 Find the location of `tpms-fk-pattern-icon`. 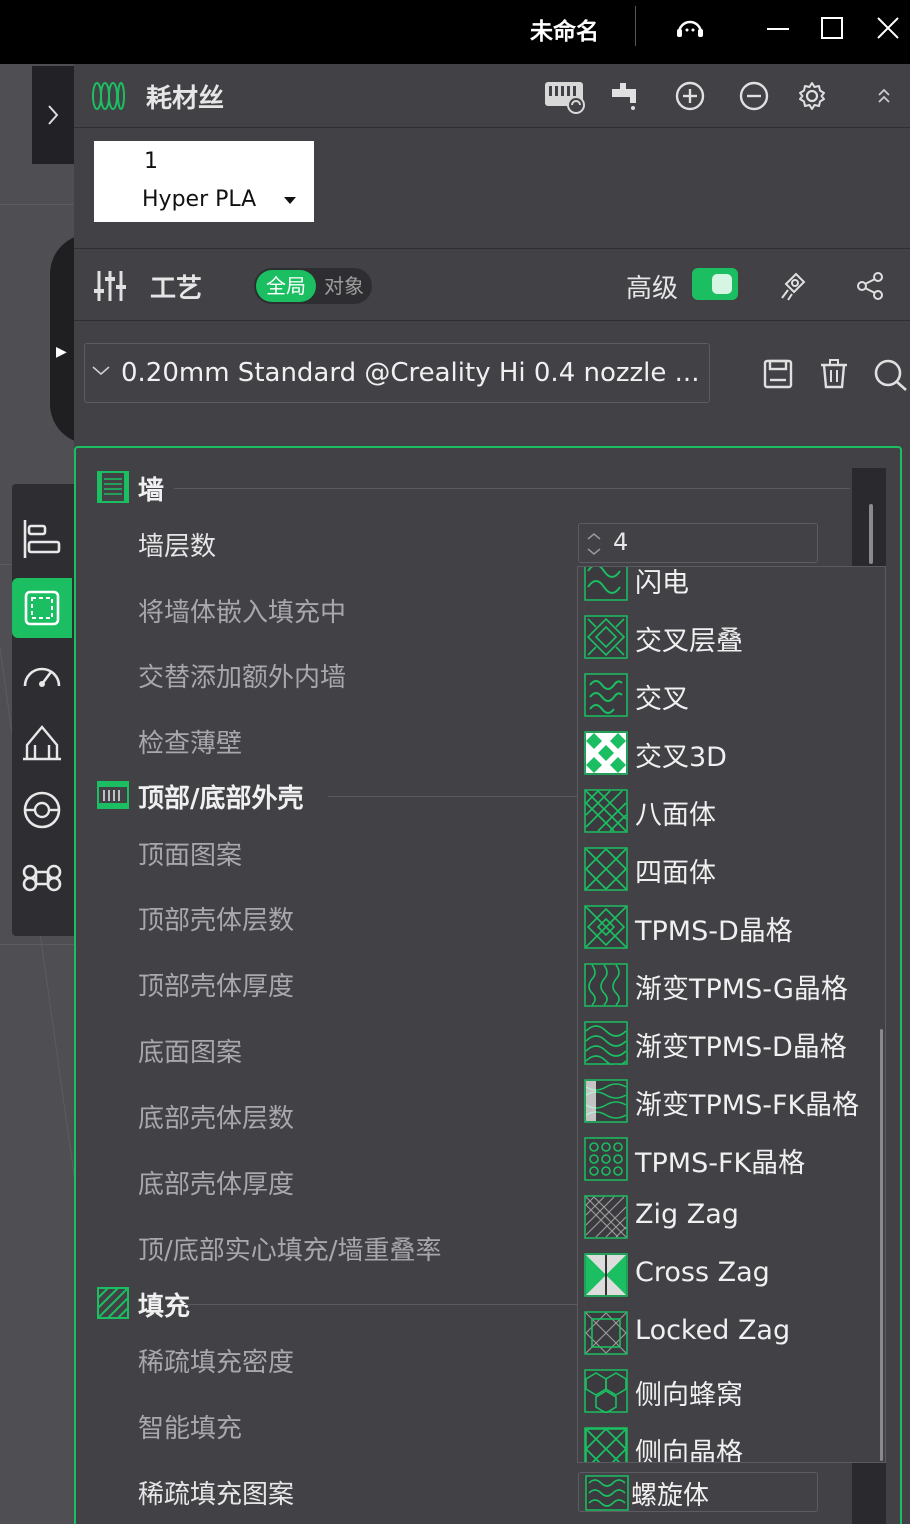

tpms-fk-pattern-icon is located at coordinates (606, 1159).